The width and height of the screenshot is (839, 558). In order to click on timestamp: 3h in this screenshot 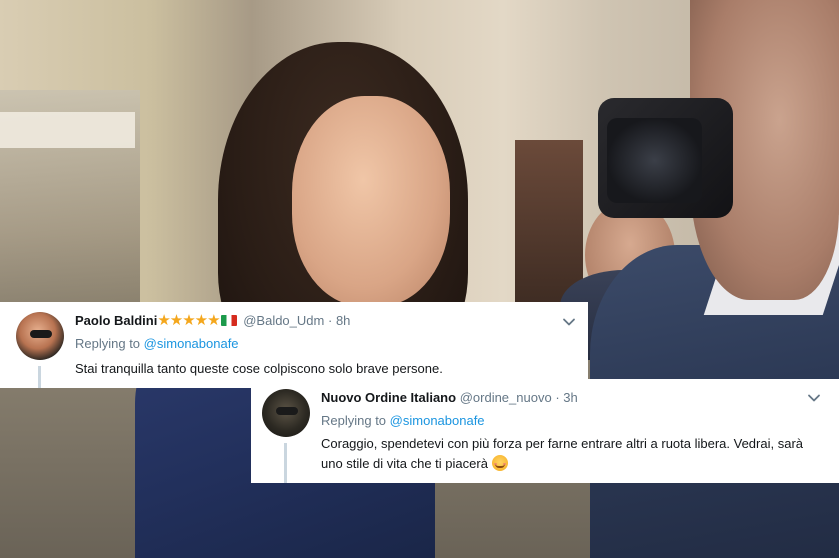, I will do `click(570, 397)`.